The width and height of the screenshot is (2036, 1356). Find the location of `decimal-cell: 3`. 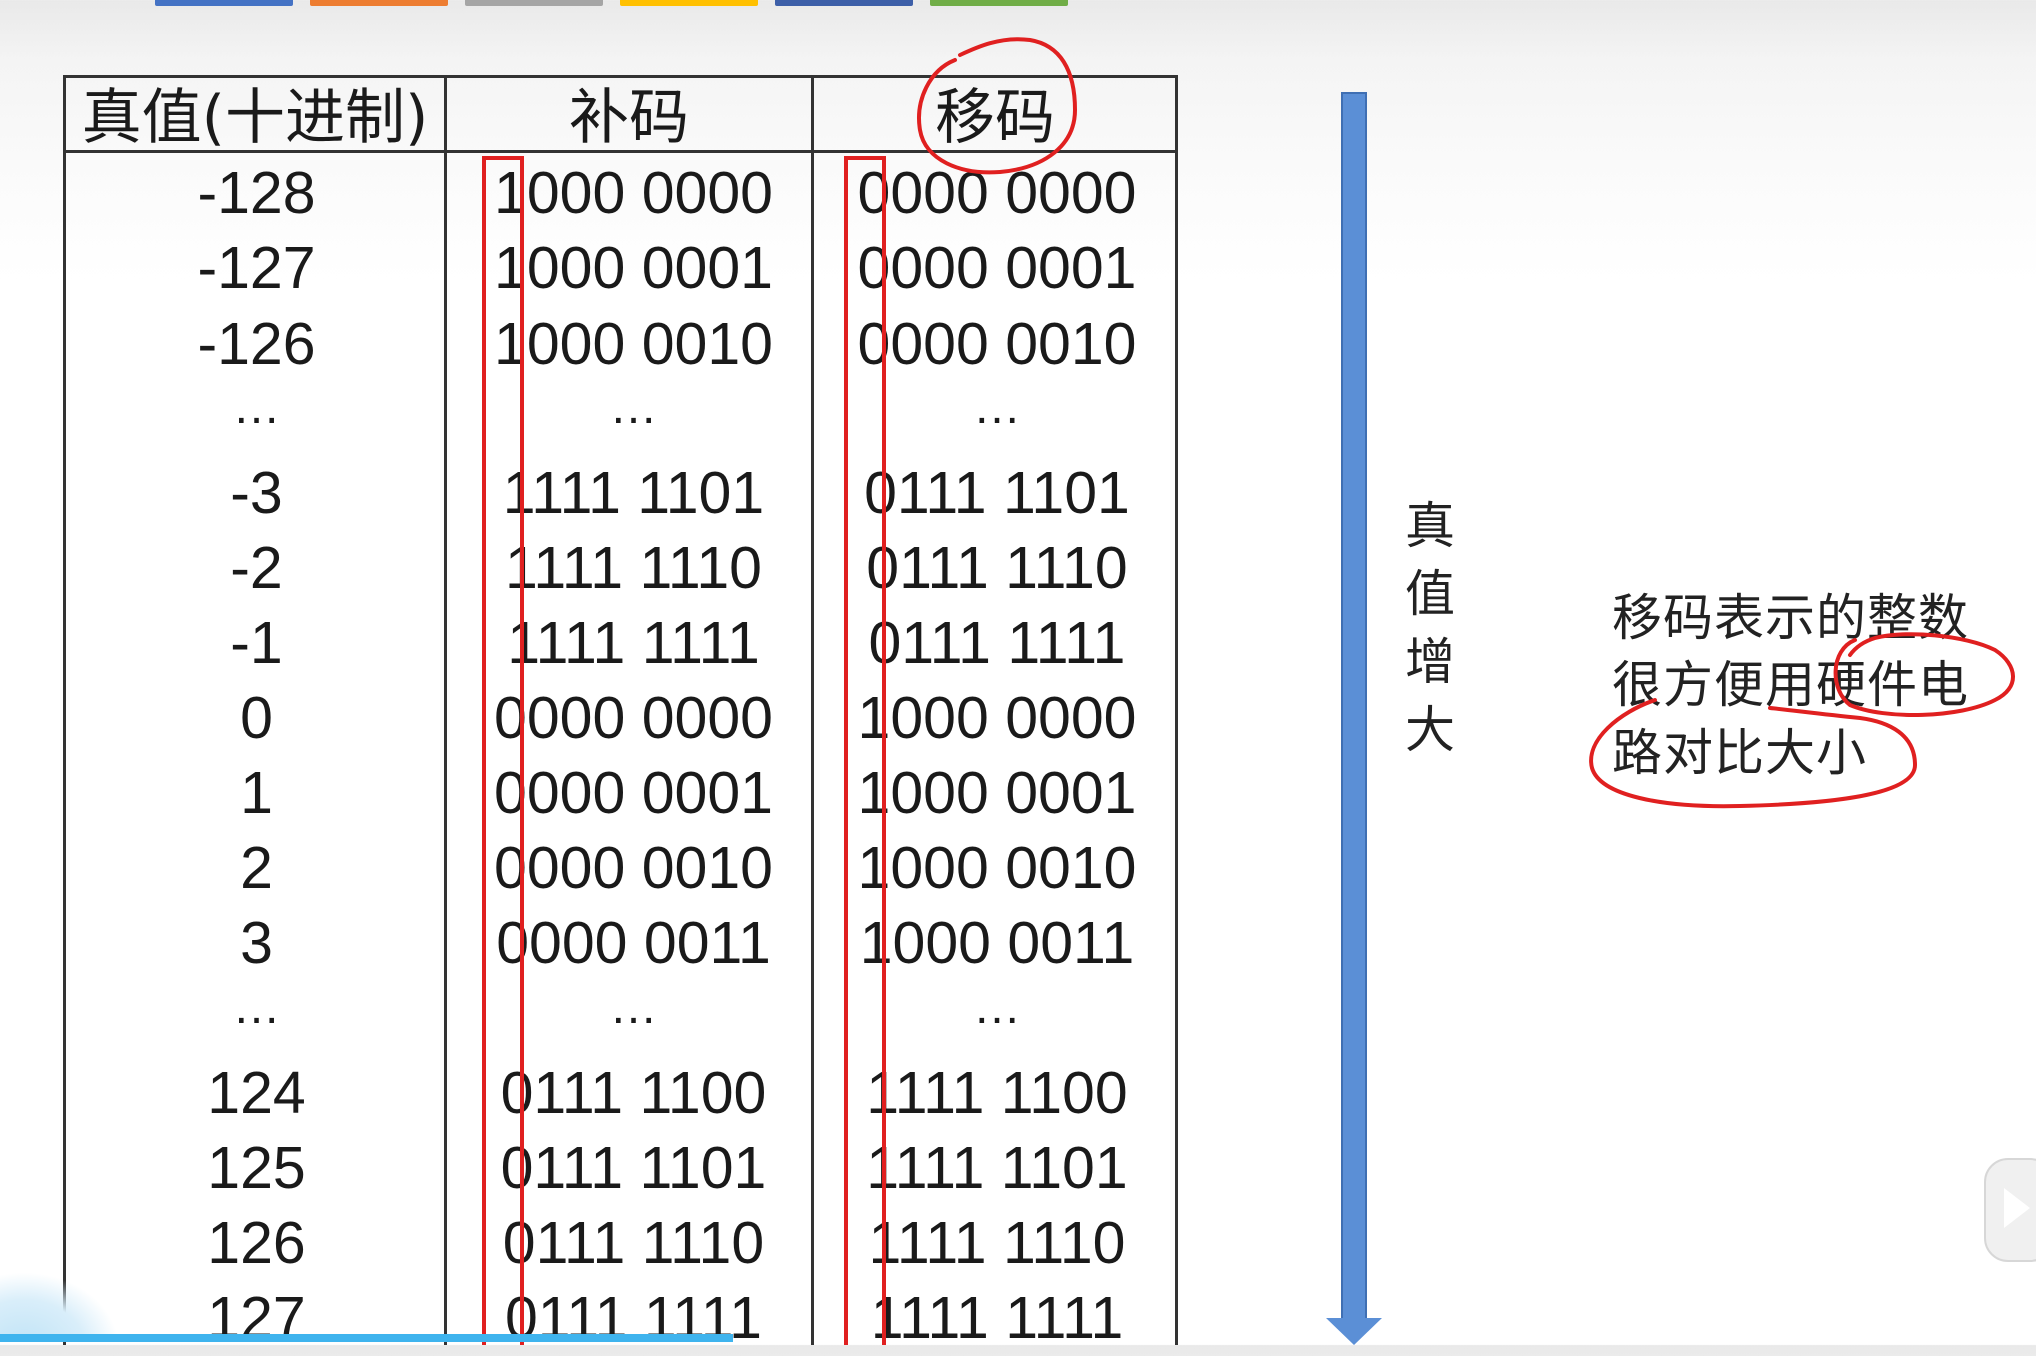

decimal-cell: 3 is located at coordinates (256, 943).